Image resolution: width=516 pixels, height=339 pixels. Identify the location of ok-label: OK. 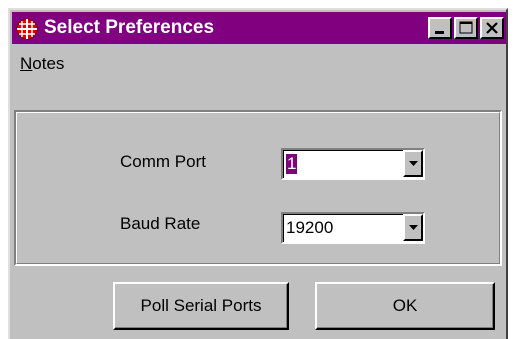
(405, 305).